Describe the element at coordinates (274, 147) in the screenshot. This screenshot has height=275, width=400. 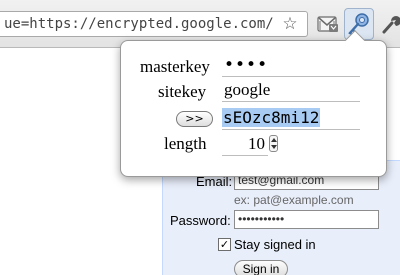
I see `stepper-down-icon` at that location.